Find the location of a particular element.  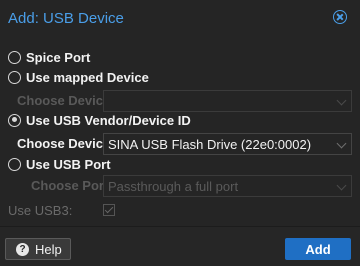

dialog-title: Add: USB Device is located at coordinates (66, 18).